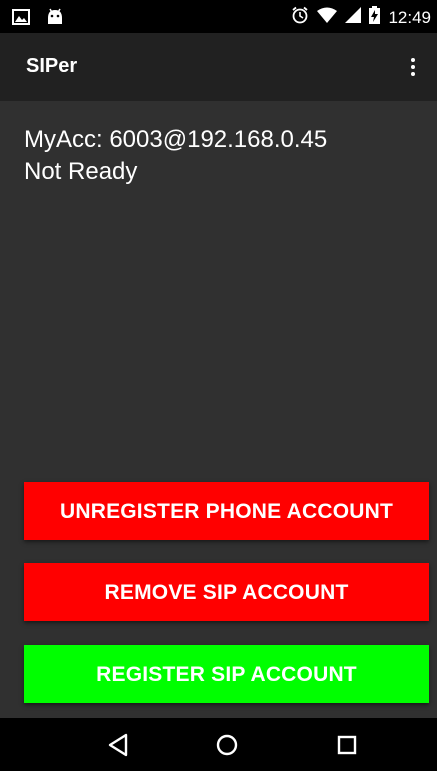  What do you see at coordinates (409, 17) in the screenshot?
I see `status-time: 12:49` at bounding box center [409, 17].